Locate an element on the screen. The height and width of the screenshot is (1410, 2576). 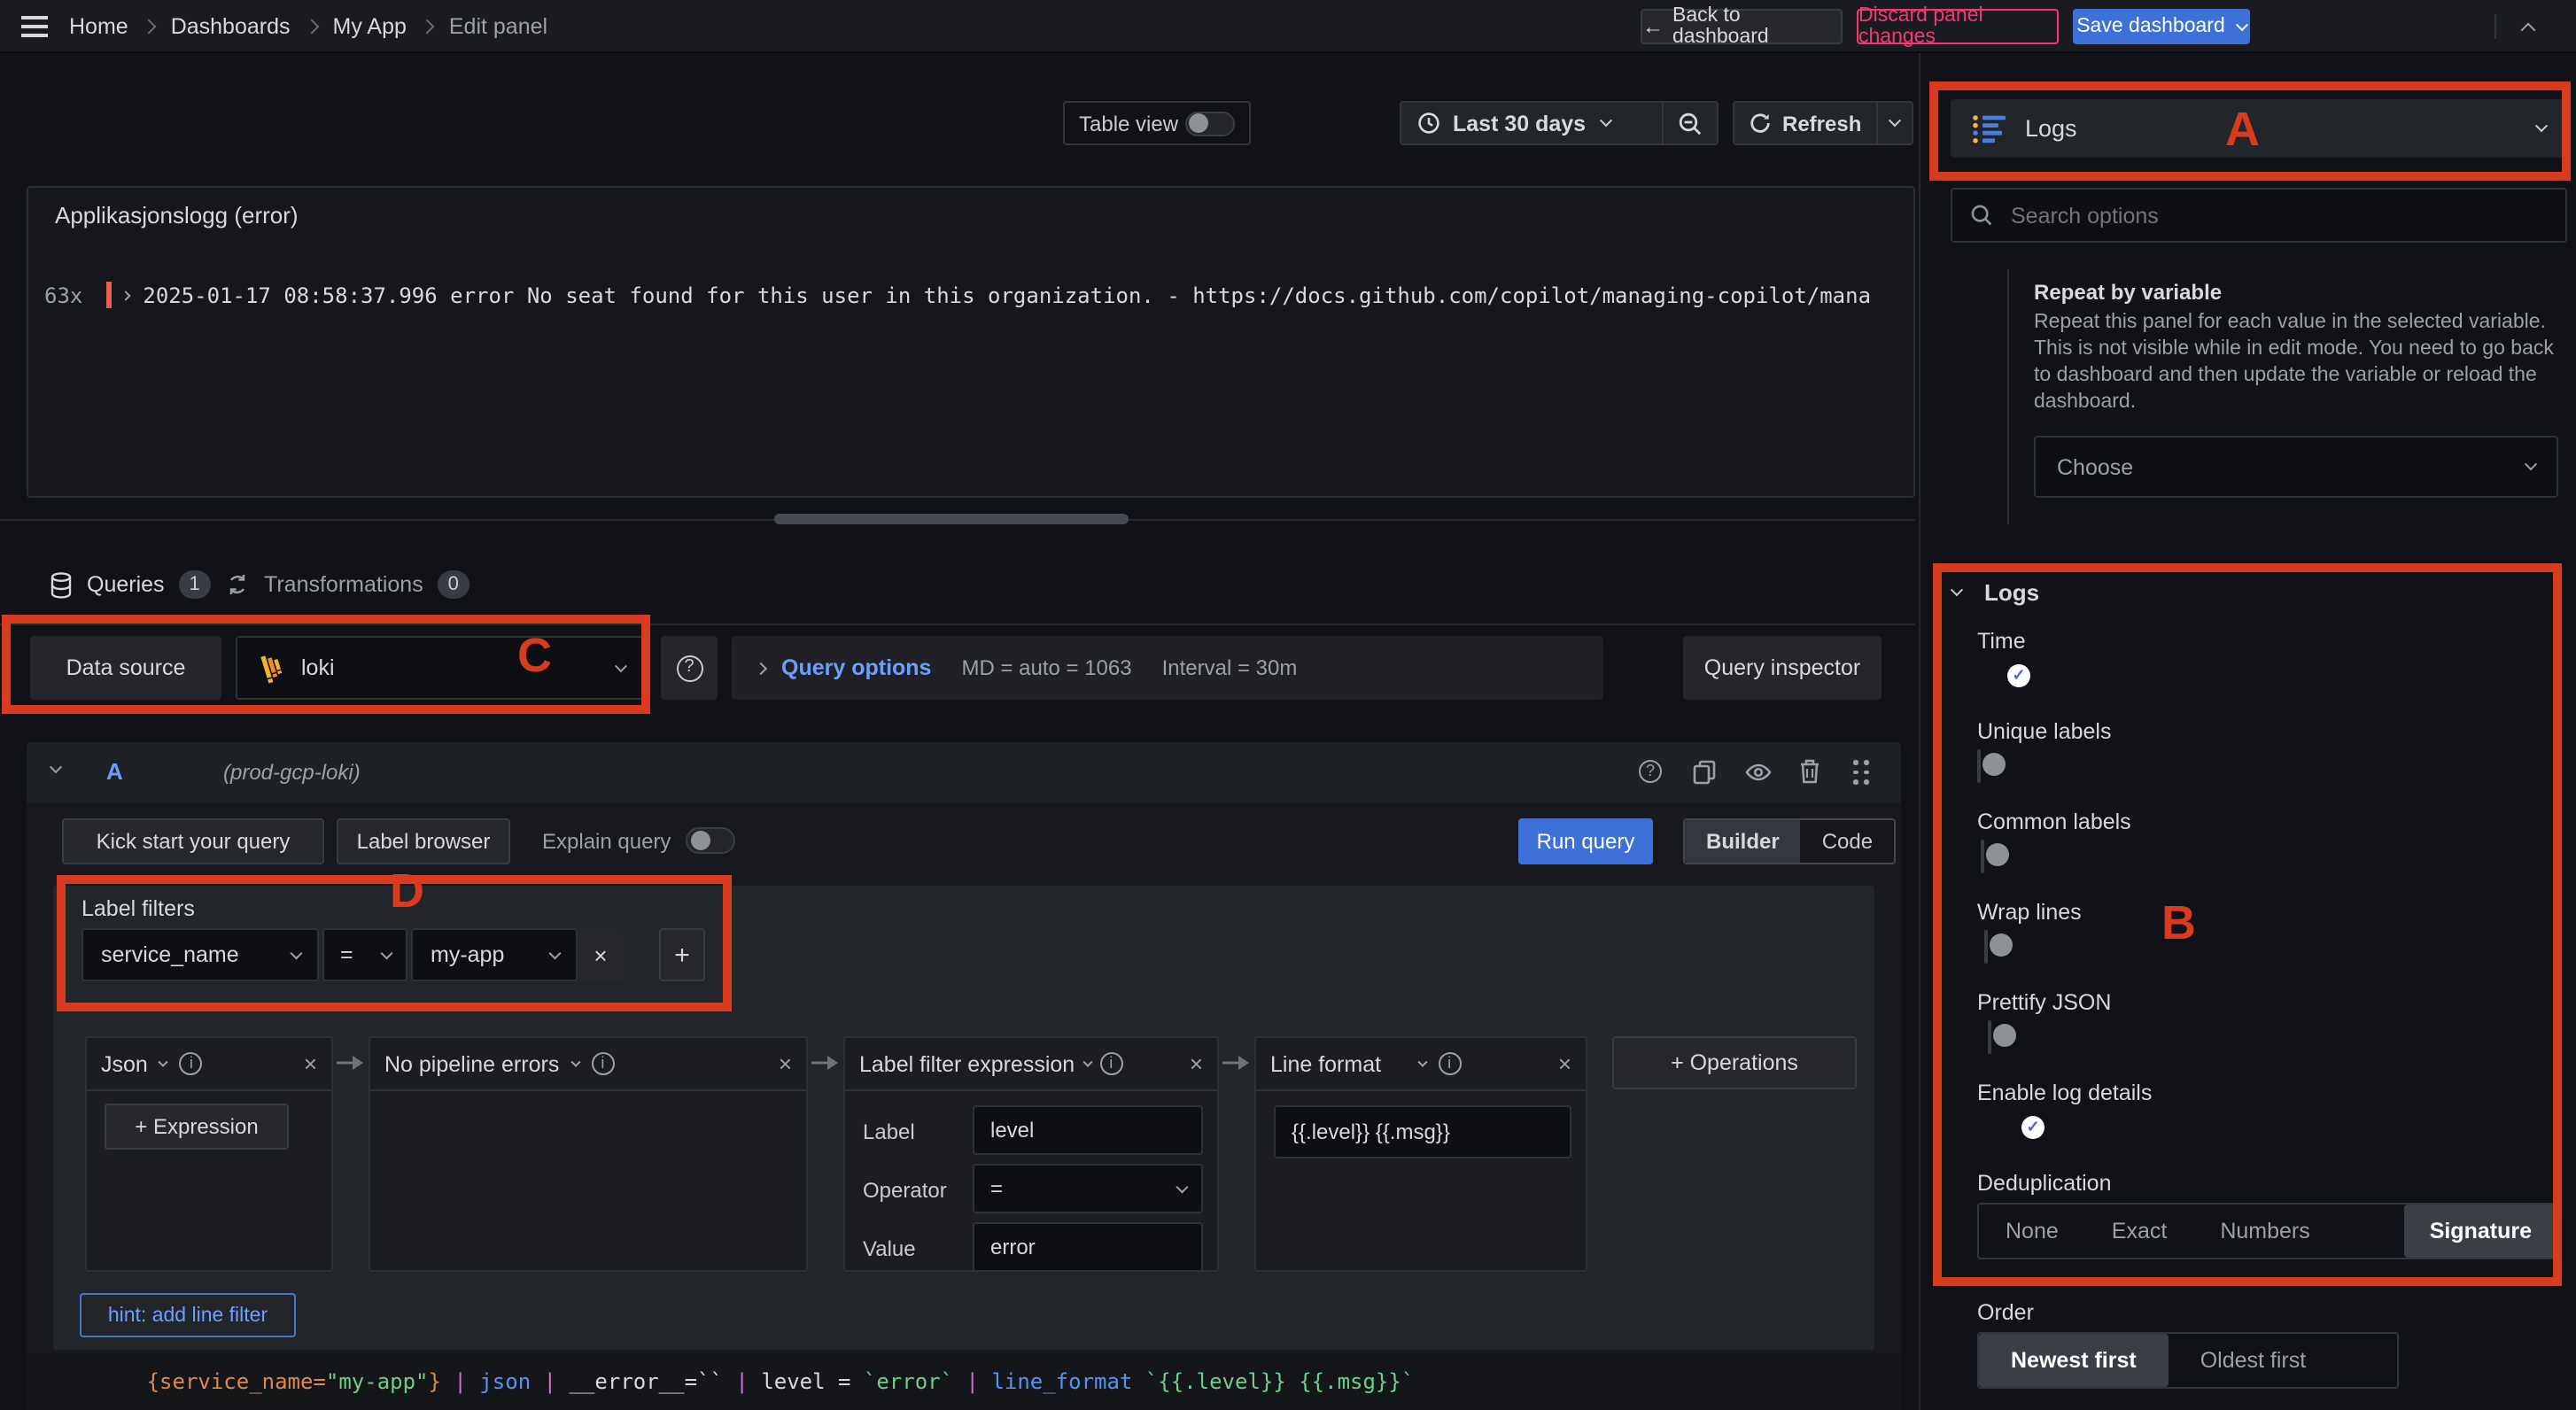
add-expression-button: + Expression is located at coordinates (197, 1127).